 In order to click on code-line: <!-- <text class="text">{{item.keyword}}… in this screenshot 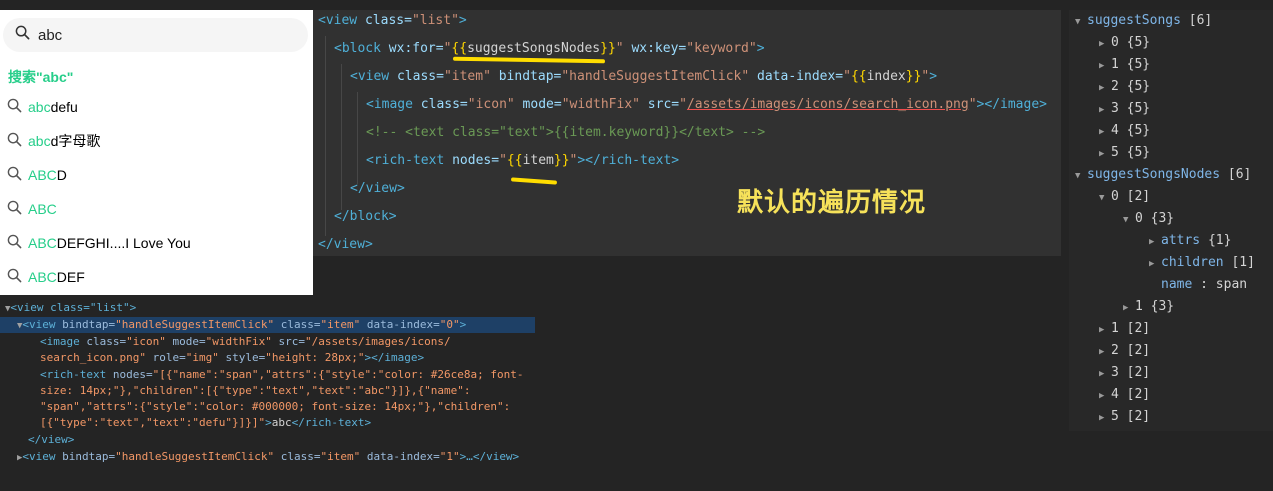, I will do `click(565, 133)`.